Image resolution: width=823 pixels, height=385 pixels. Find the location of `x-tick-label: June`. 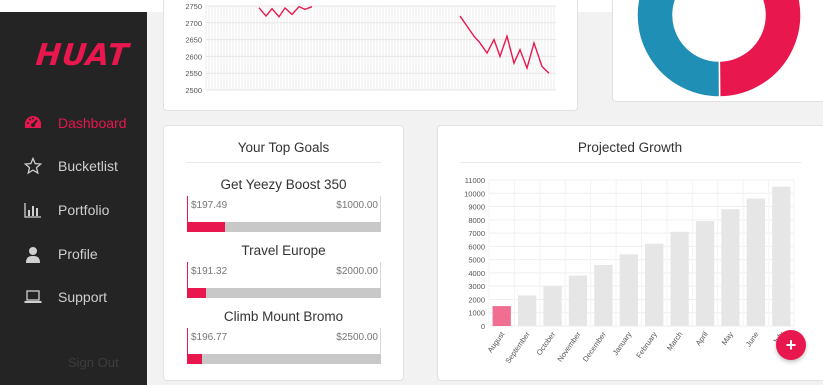

x-tick-label: June is located at coordinates (752, 339).